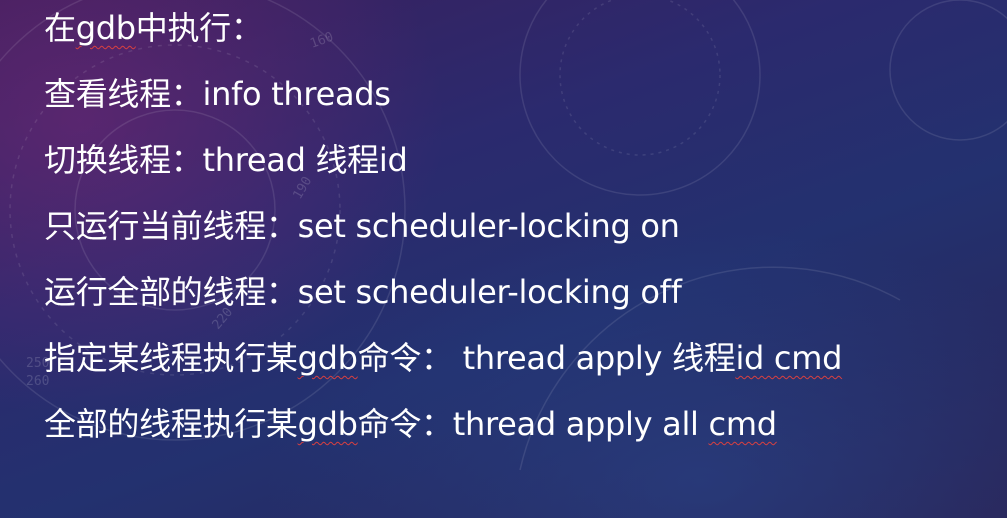 This screenshot has width=1007, height=518. What do you see at coordinates (363, 292) in the screenshot?
I see `slide-line-locking-off: 运行全部的线程：set scheduler-locking off` at bounding box center [363, 292].